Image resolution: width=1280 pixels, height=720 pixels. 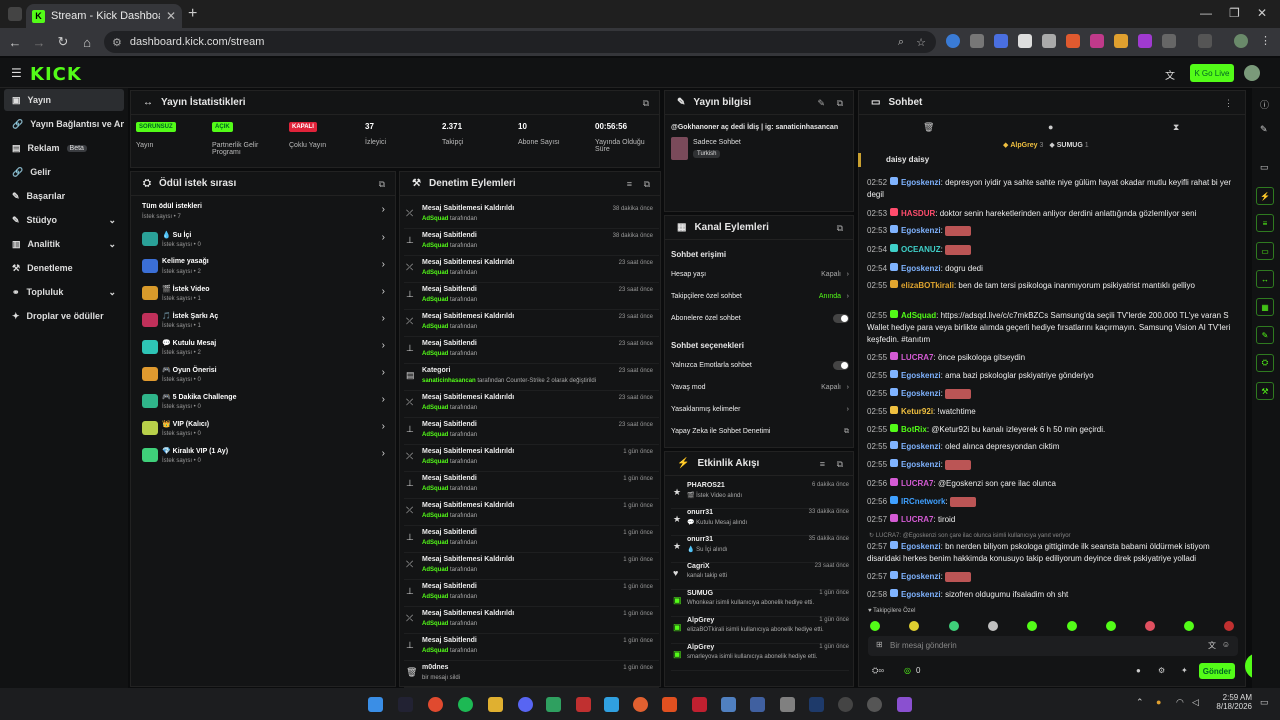 What do you see at coordinates (918, 315) in the screenshot?
I see `message-user: AdSquad` at bounding box center [918, 315].